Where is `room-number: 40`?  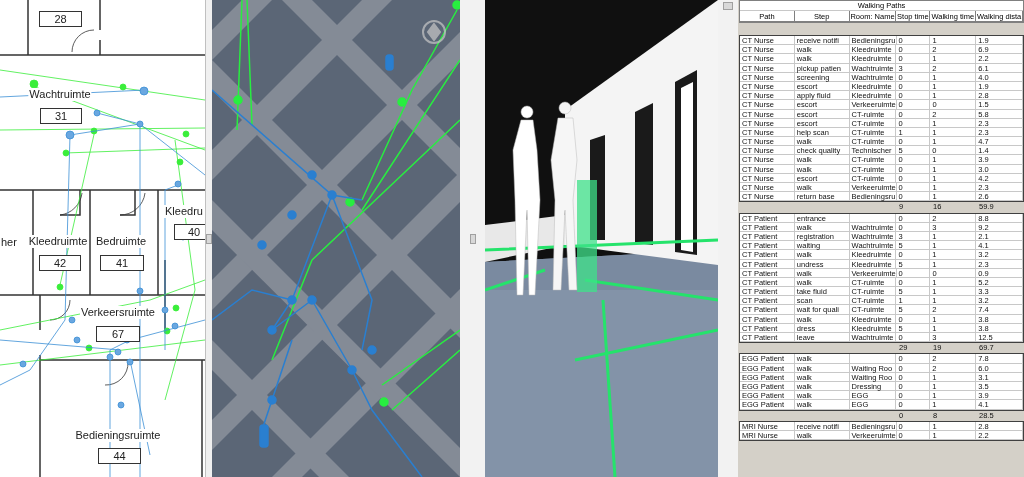 room-number: 40 is located at coordinates (189, 232).